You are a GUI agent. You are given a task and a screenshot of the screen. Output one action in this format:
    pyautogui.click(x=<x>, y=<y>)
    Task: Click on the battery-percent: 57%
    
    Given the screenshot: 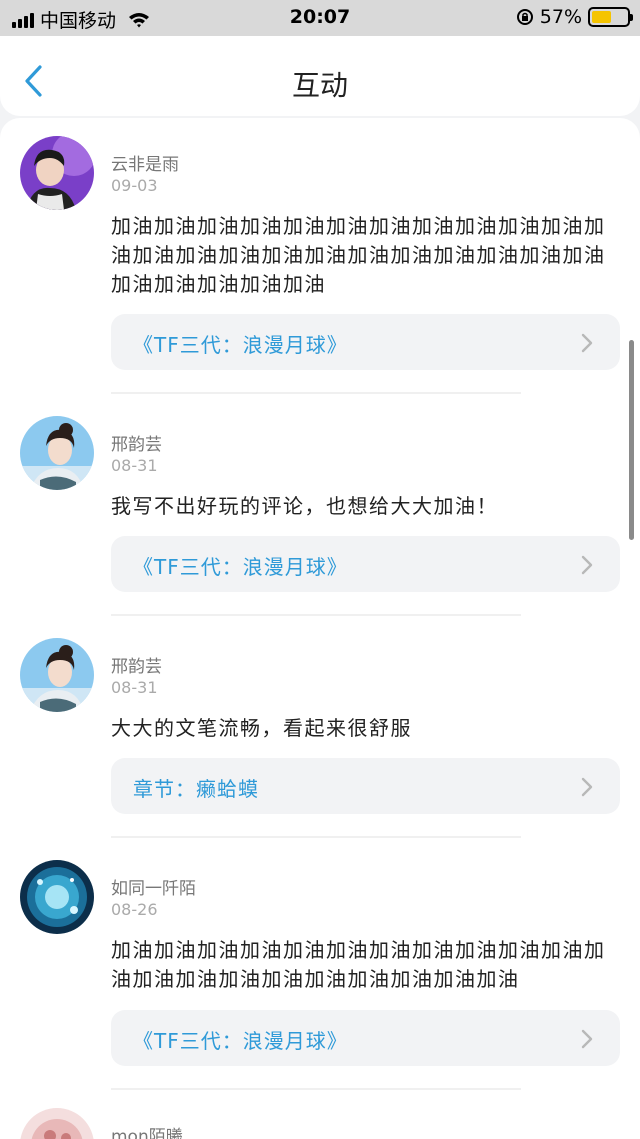 What is the action you would take?
    pyautogui.click(x=560, y=17)
    